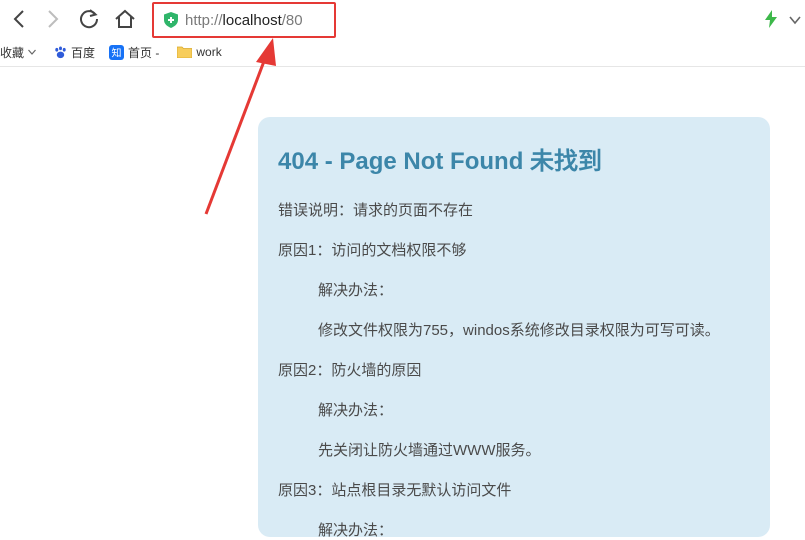  I want to click on flash-button, so click(771, 21).